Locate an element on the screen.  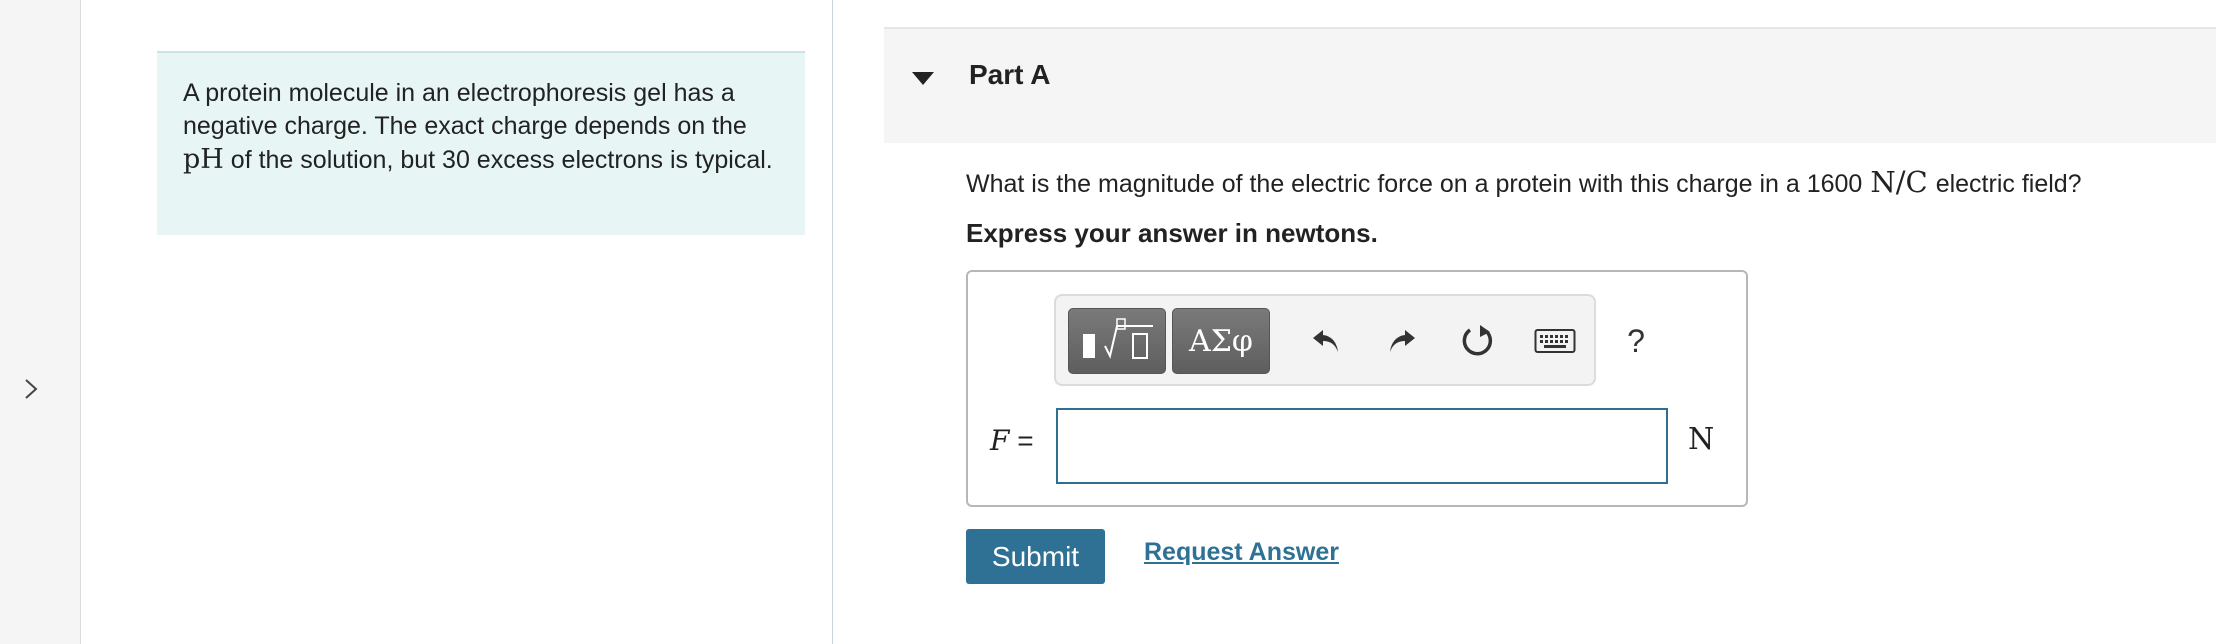
answer-box: ΑΣφ ? F = N is located at coordinates (1357, 388).